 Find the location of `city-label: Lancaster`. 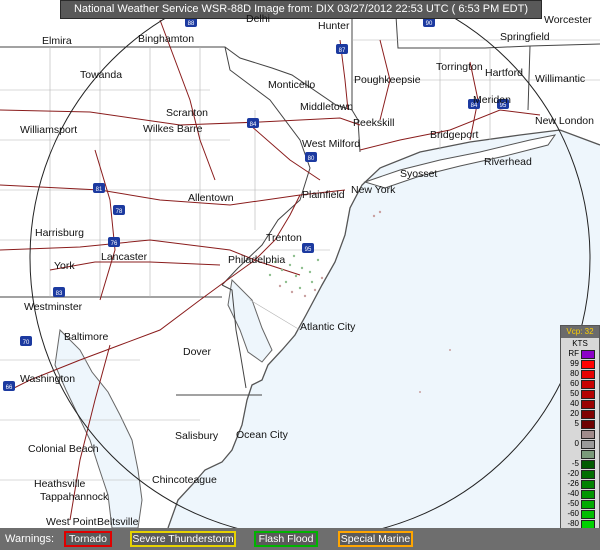

city-label: Lancaster is located at coordinates (124, 257).